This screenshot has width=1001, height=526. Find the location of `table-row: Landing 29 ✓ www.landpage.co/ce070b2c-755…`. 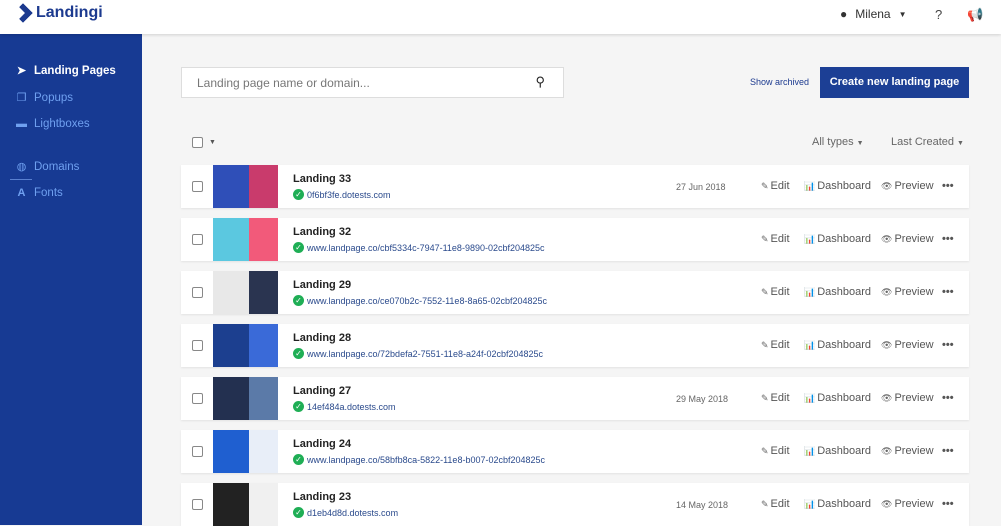

table-row: Landing 29 ✓ www.landpage.co/ce070b2c-755… is located at coordinates (575, 292).